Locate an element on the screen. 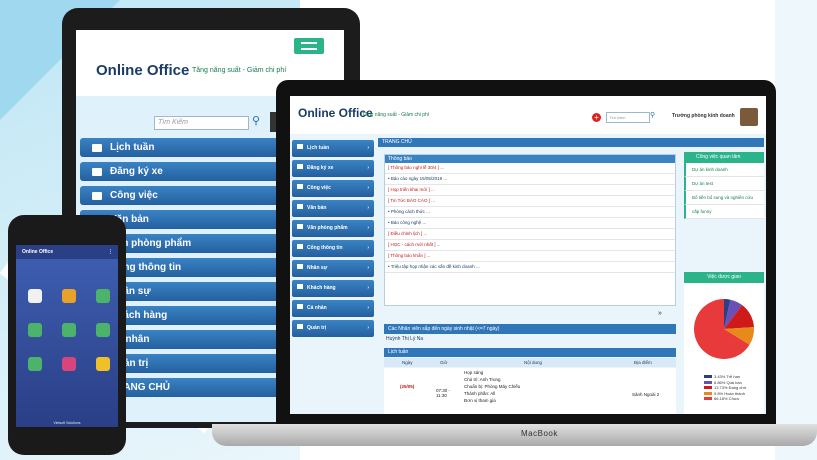 The width and height of the screenshot is (817, 460). schedule-content: Đơn vị tham gia is located at coordinates (480, 400).